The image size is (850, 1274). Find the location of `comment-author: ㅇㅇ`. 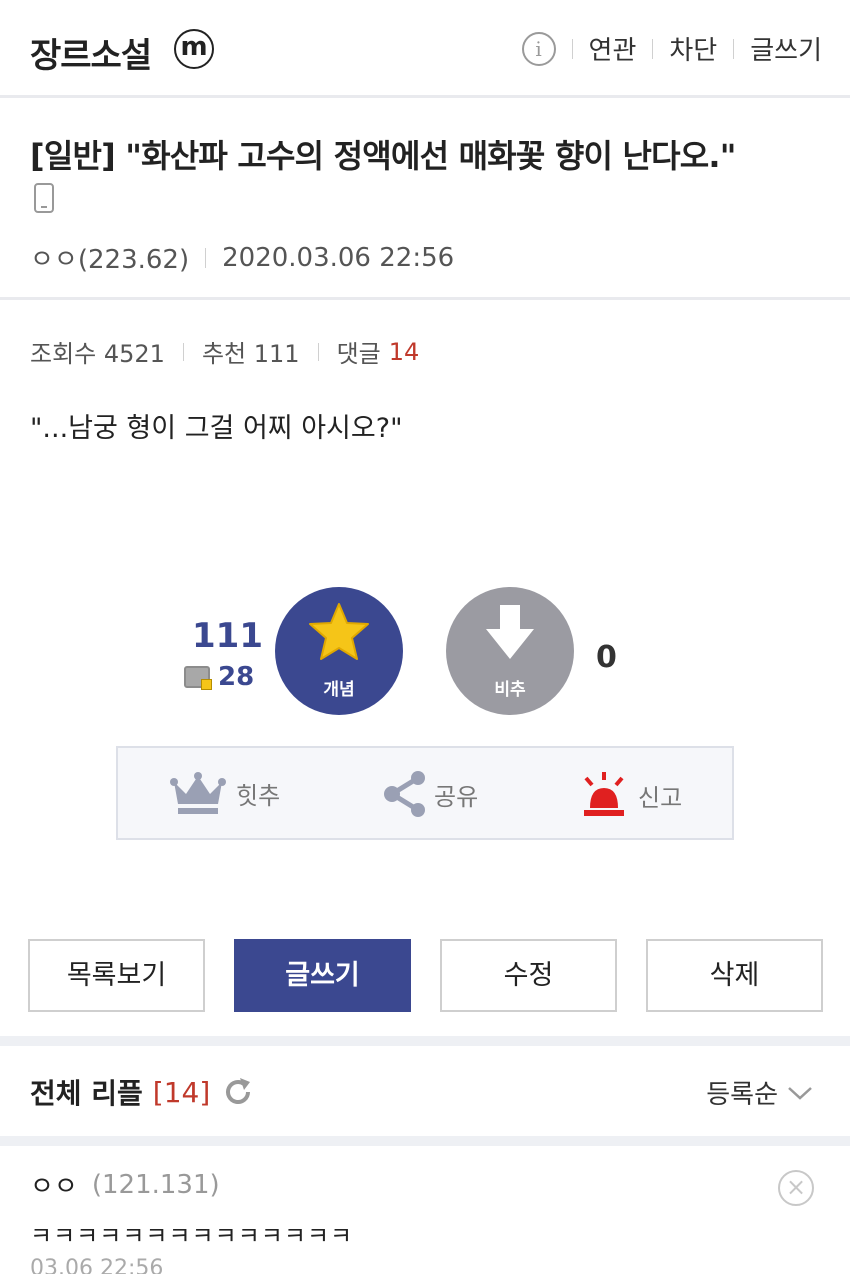

comment-author: ㅇㅇ is located at coordinates (54, 1184).